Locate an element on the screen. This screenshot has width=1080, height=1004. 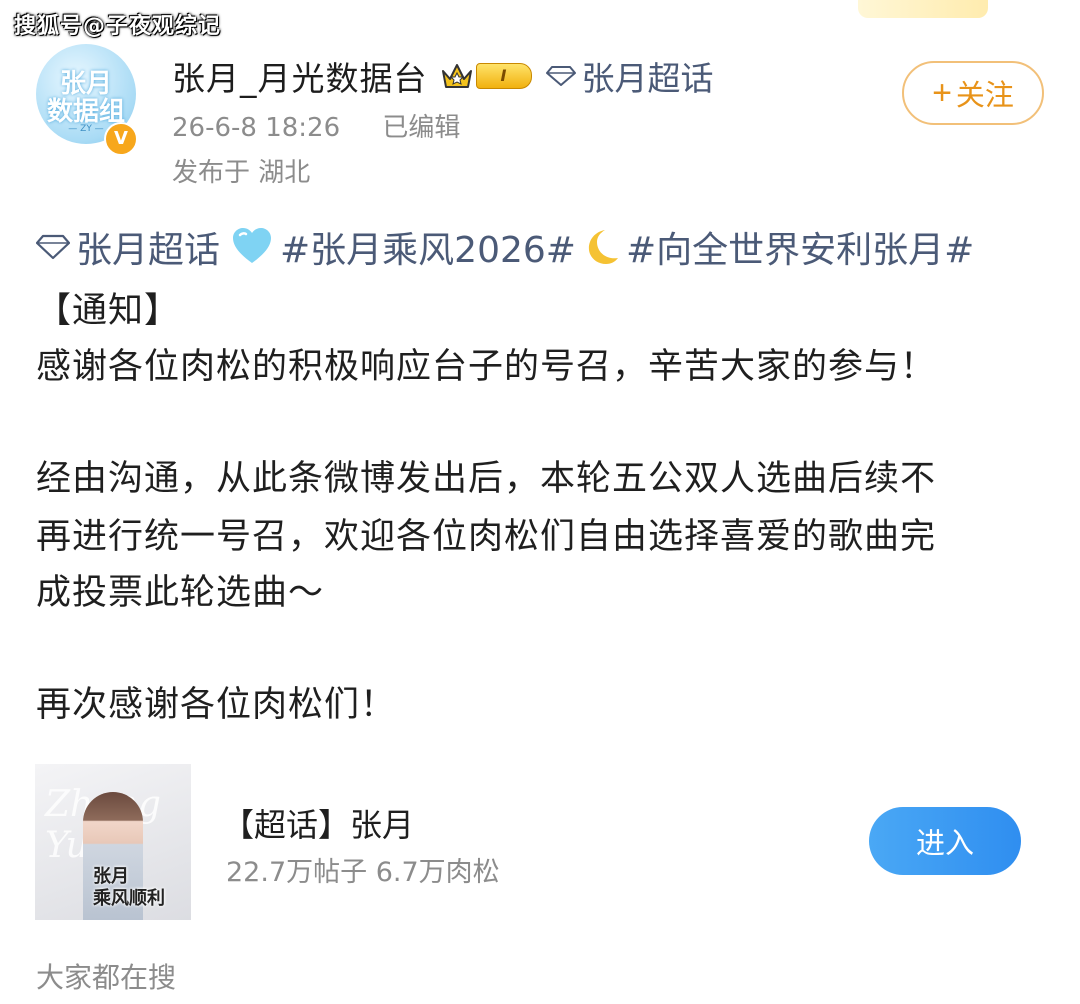
cover-title: 张月 乘风顺利 is located at coordinates (129, 887).